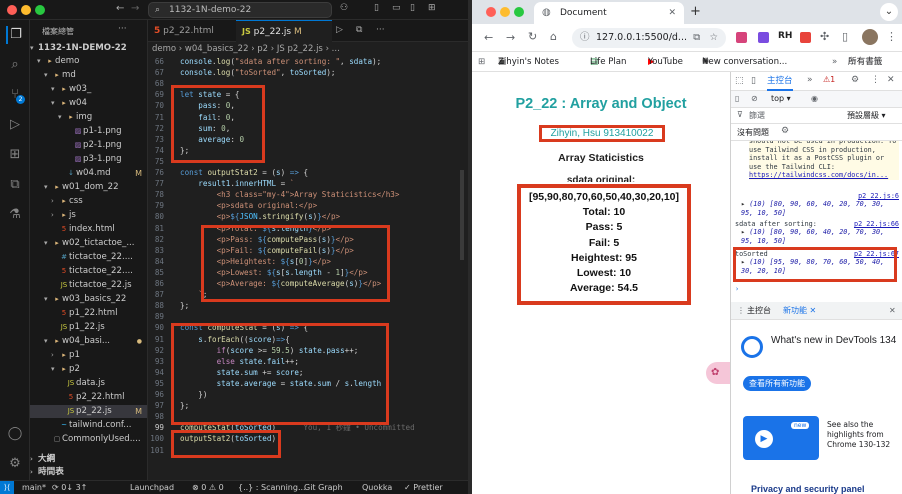 The width and height of the screenshot is (902, 494). What do you see at coordinates (15, 215) in the screenshot?
I see `testing-icon: ⚗` at bounding box center [15, 215].